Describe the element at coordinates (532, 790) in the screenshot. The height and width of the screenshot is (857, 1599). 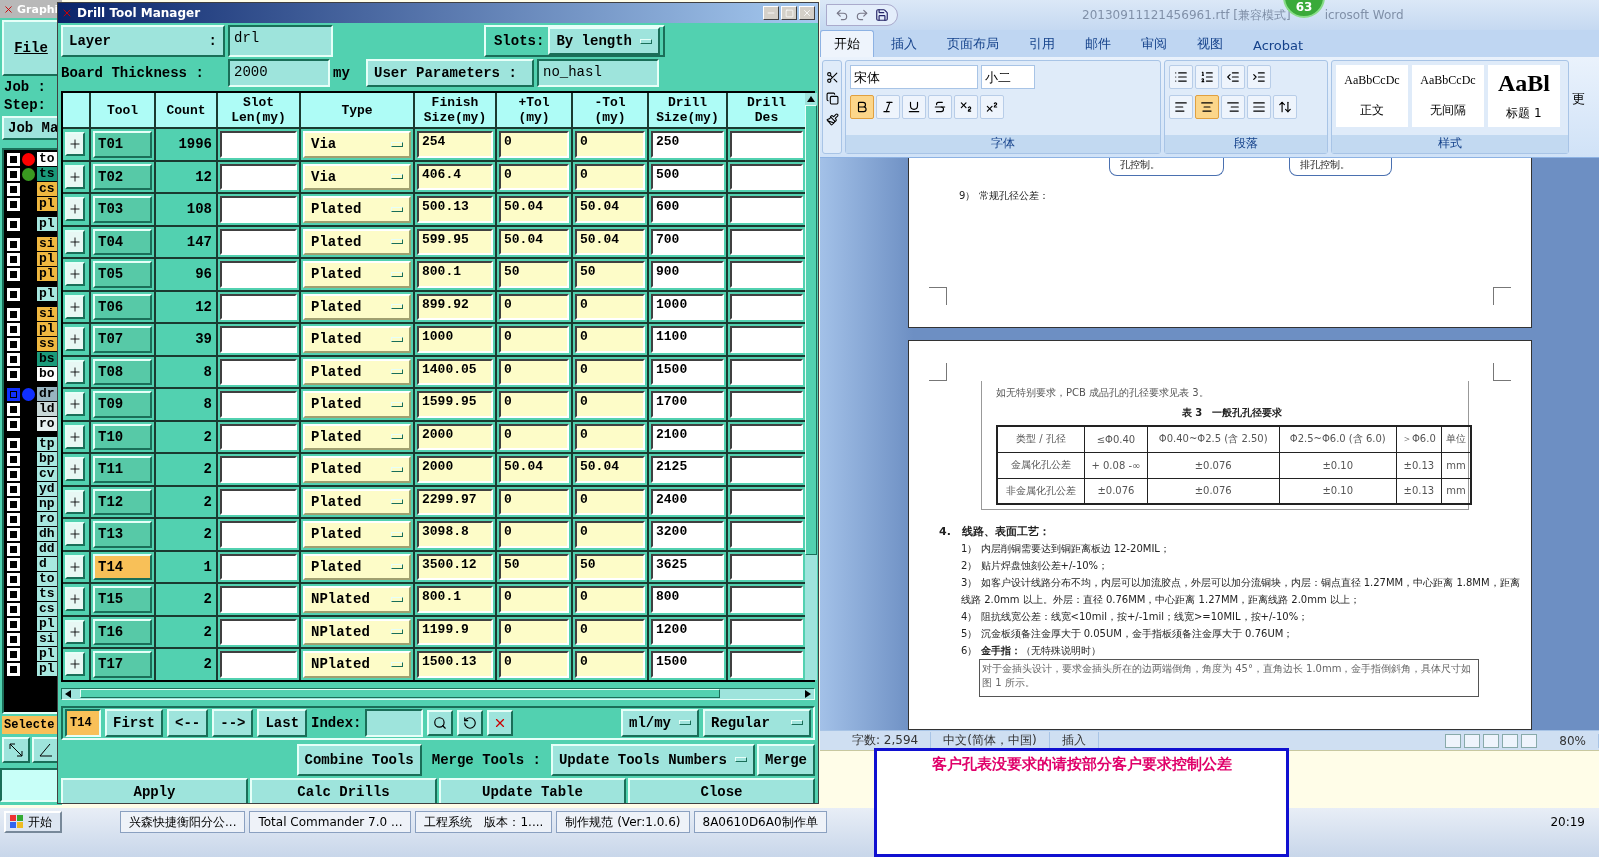
I see `action-button: Update Table` at that location.